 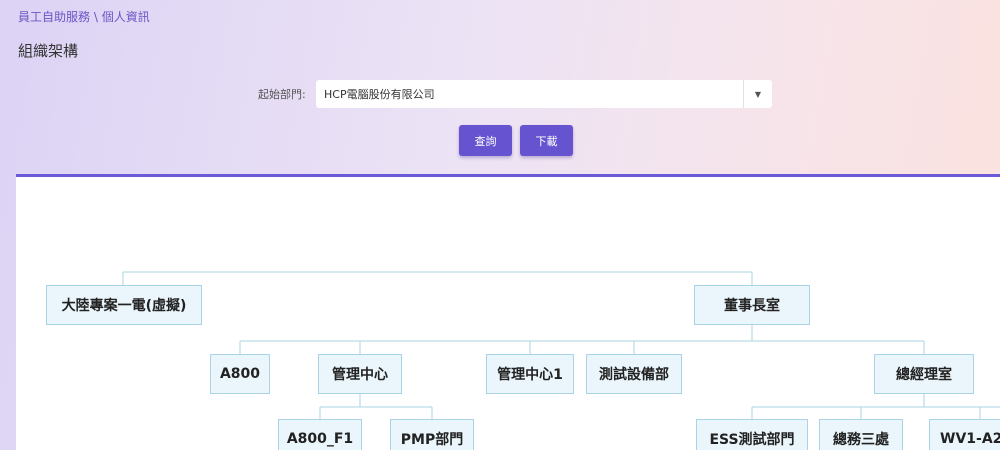 What do you see at coordinates (126, 17) in the screenshot?
I see `breadcrumb-personal-info: 個人資訊` at bounding box center [126, 17].